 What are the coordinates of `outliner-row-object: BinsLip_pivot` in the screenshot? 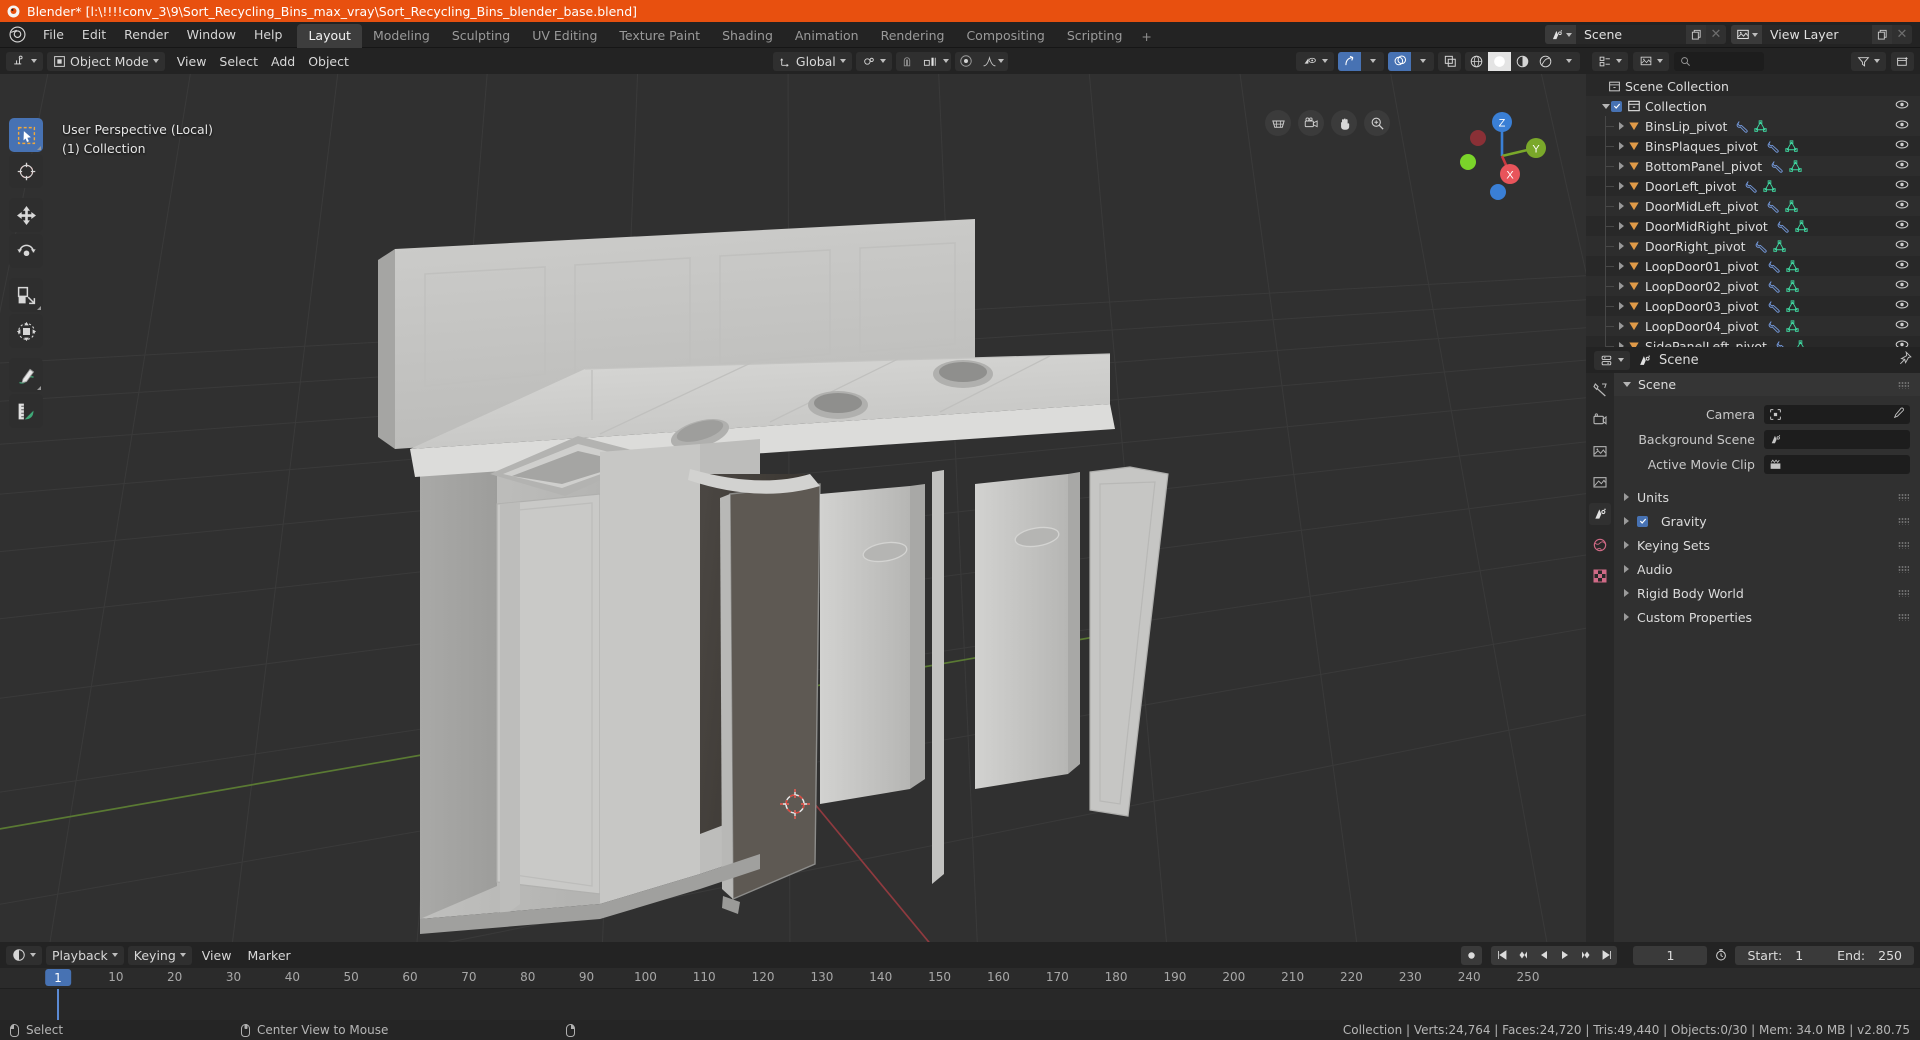 It's located at (1753, 126).